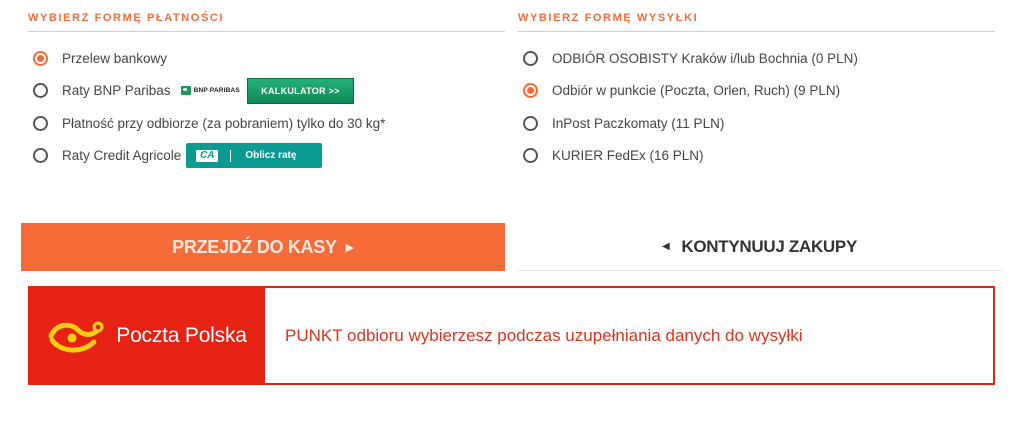 The height and width of the screenshot is (427, 1019). I want to click on shipping-section-title: WYBIERZ FORMĘ WYSYŁKI, so click(608, 18).